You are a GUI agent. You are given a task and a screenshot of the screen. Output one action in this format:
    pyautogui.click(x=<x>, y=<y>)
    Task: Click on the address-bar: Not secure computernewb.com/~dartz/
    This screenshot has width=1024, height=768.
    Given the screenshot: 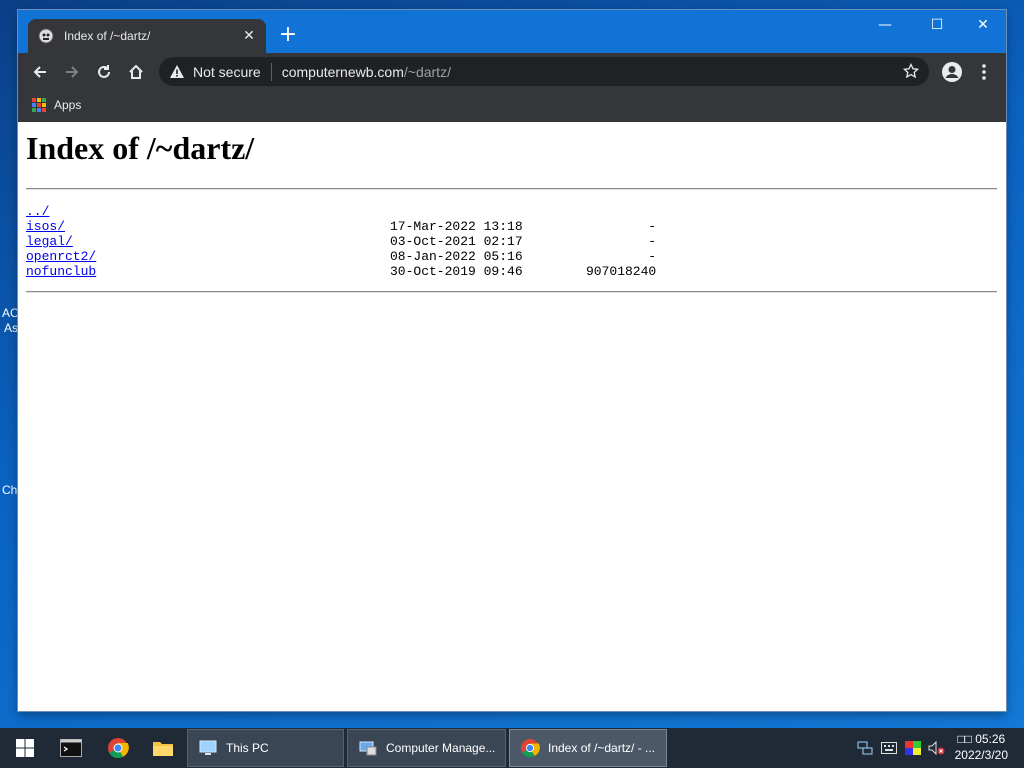 What is the action you would take?
    pyautogui.click(x=544, y=71)
    